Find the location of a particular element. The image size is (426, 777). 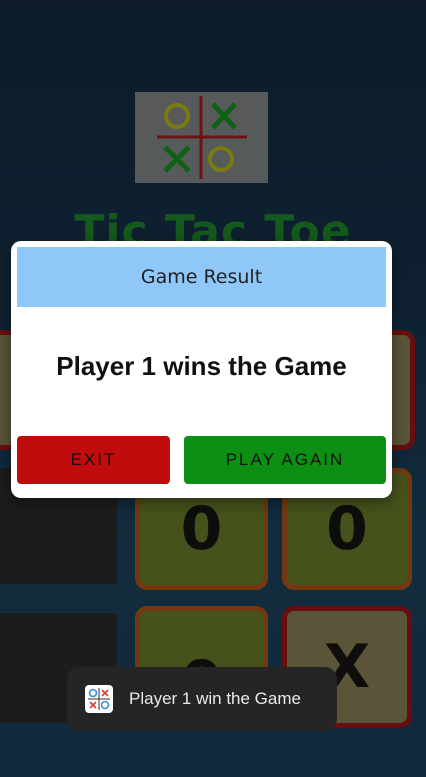

dialog-message: Player 1 wins the Game is located at coordinates (201, 366).